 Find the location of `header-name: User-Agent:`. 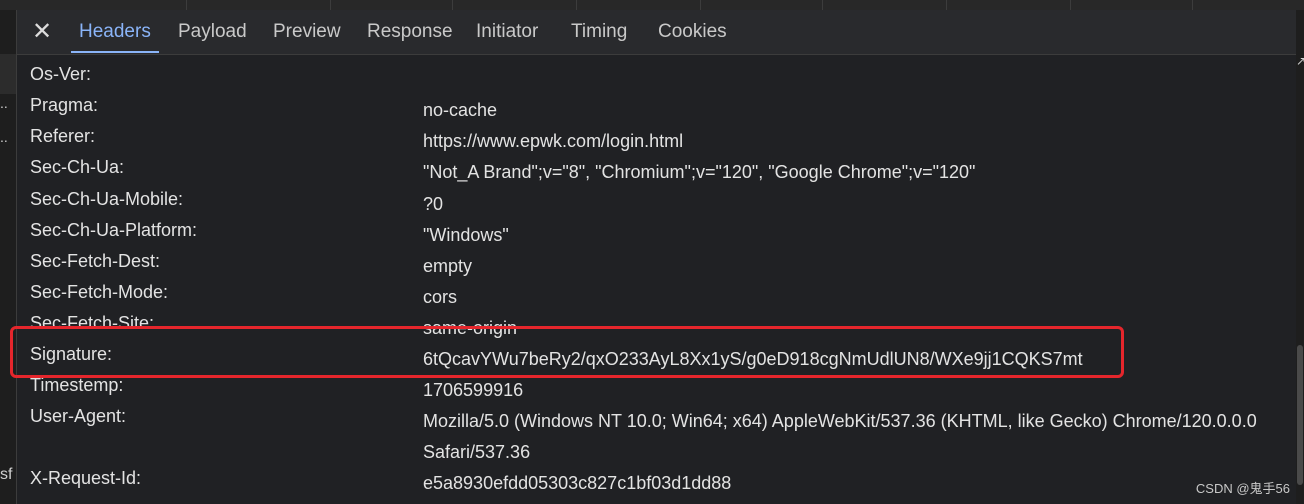

header-name: User-Agent: is located at coordinates (78, 416).